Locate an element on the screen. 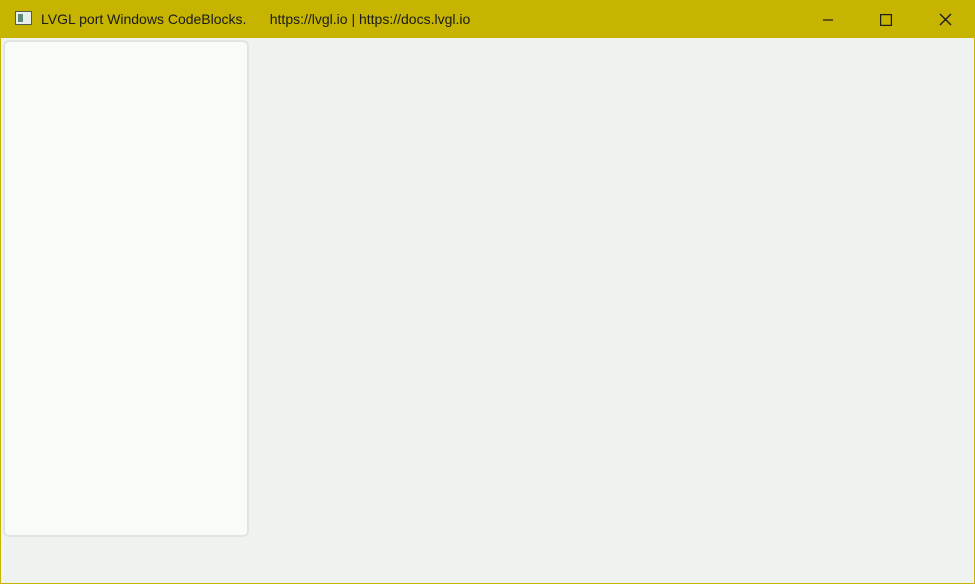  app-window-icon is located at coordinates (23, 18).